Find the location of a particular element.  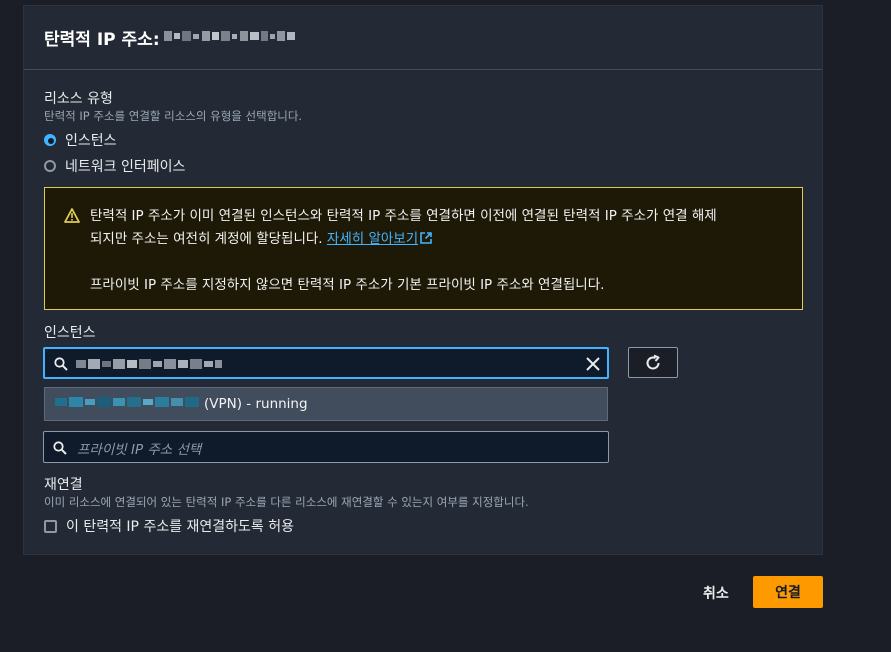

reassociate-checkbox is located at coordinates (50, 526).